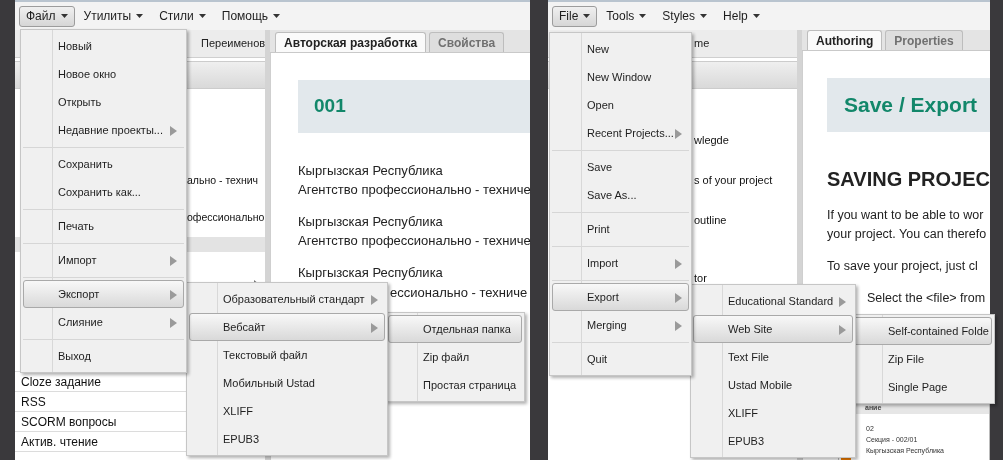  Describe the element at coordinates (926, 298) in the screenshot. I see `paragraph: Select the <file> from` at that location.